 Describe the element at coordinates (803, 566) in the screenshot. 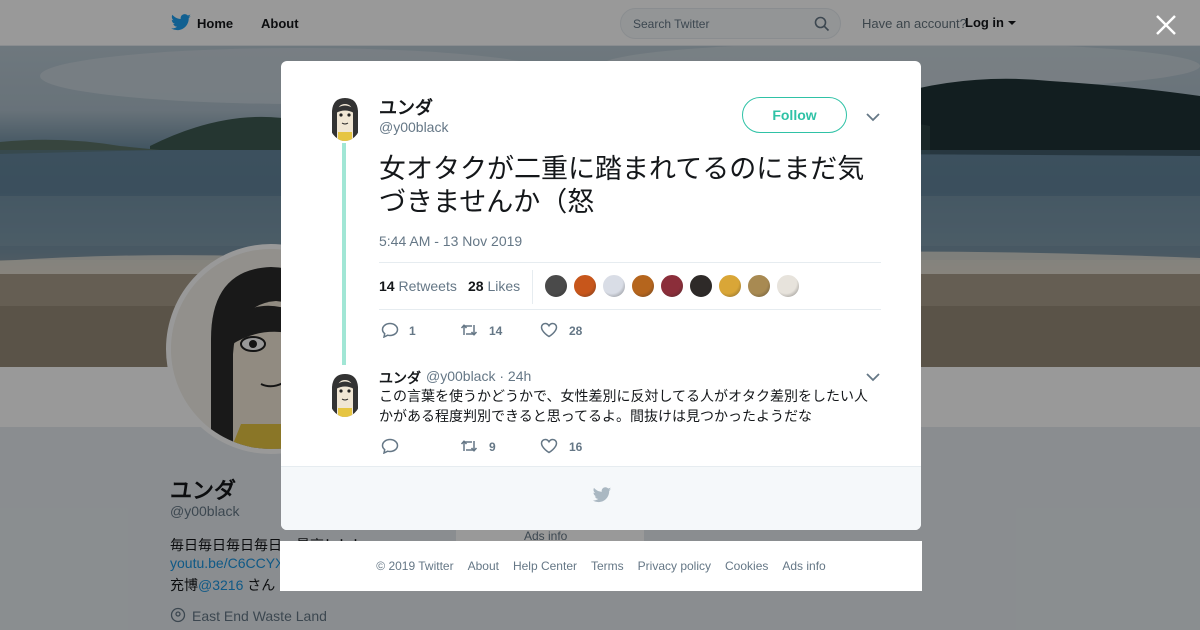

I see `footer-link: Ads info` at that location.